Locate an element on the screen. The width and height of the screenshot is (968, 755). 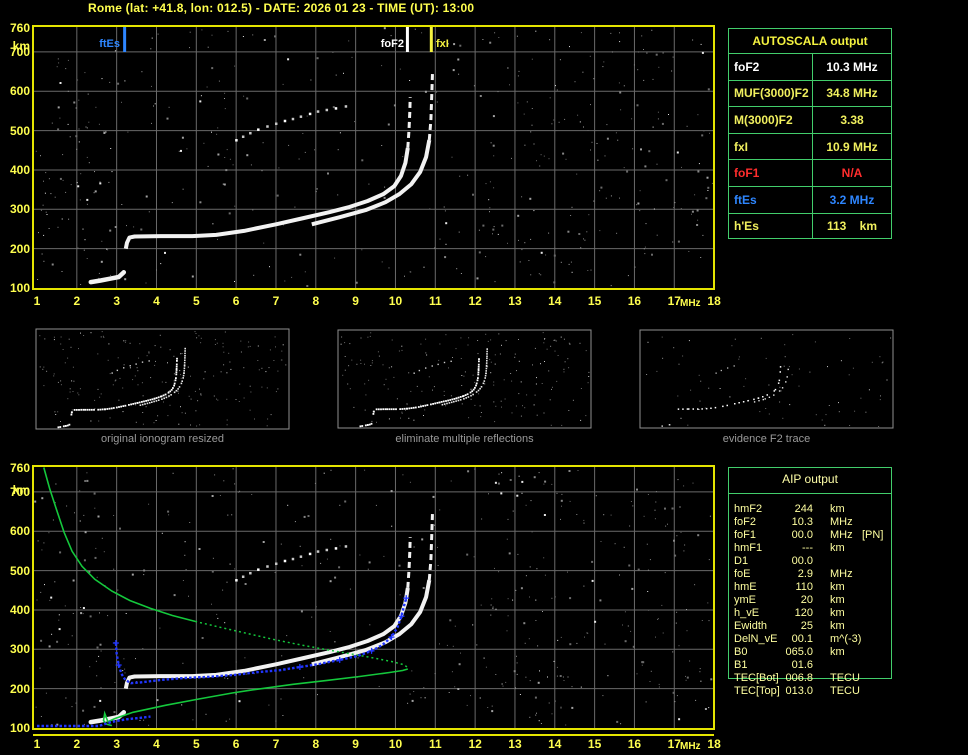
aip-value: 10.3 is located at coordinates (802, 522).